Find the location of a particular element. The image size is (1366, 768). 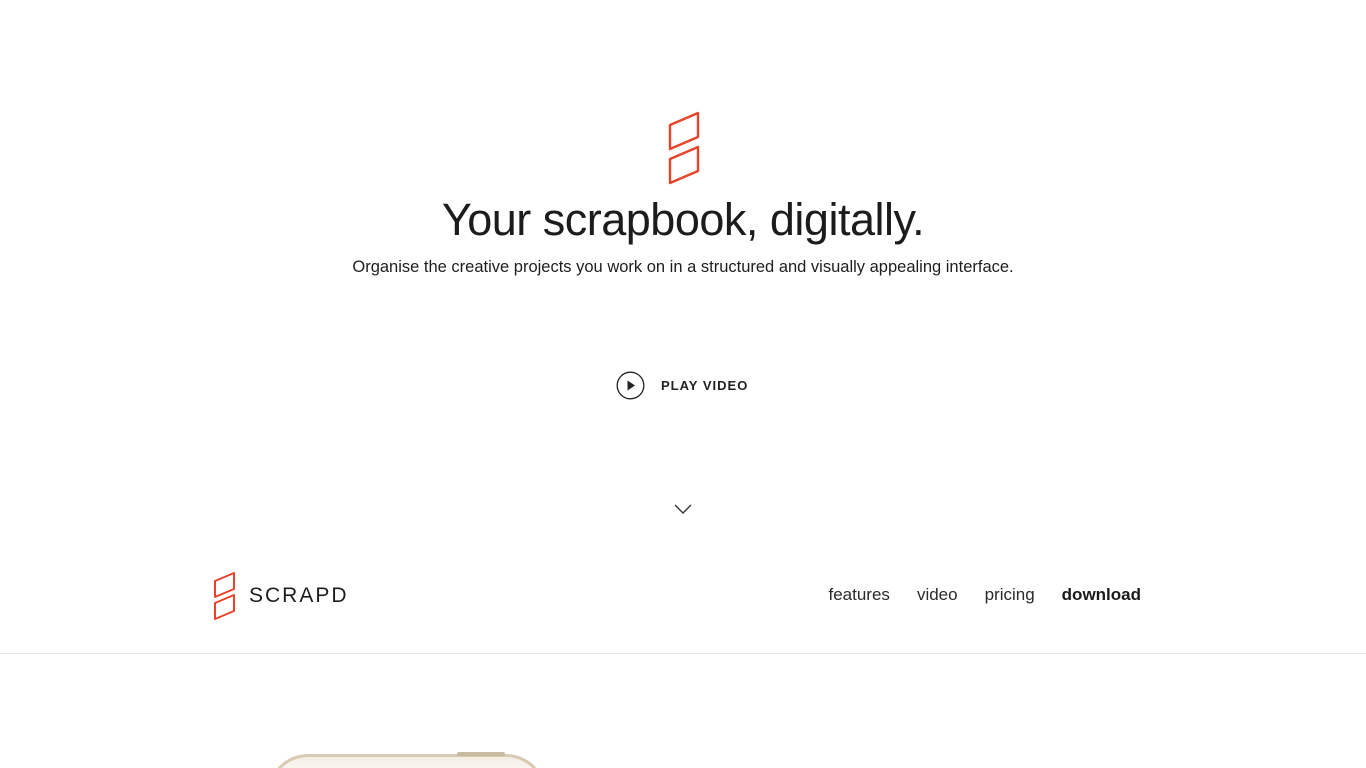

play-video-button: PLAY VIDEO is located at coordinates (682, 385).